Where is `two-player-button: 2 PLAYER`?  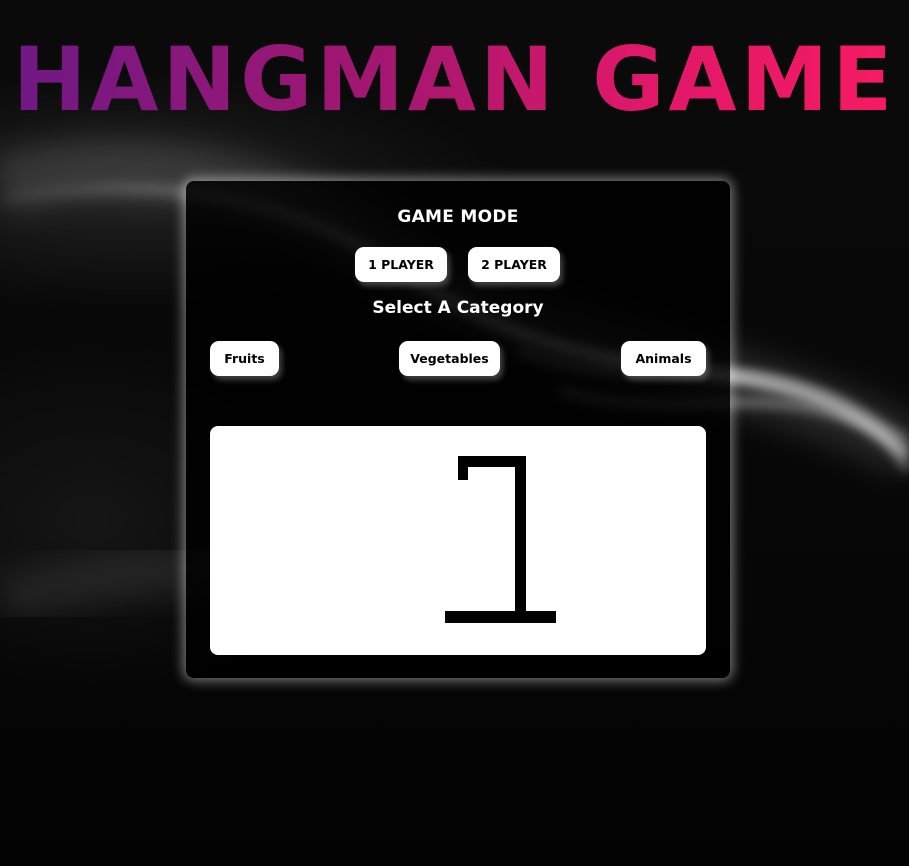 two-player-button: 2 PLAYER is located at coordinates (514, 264).